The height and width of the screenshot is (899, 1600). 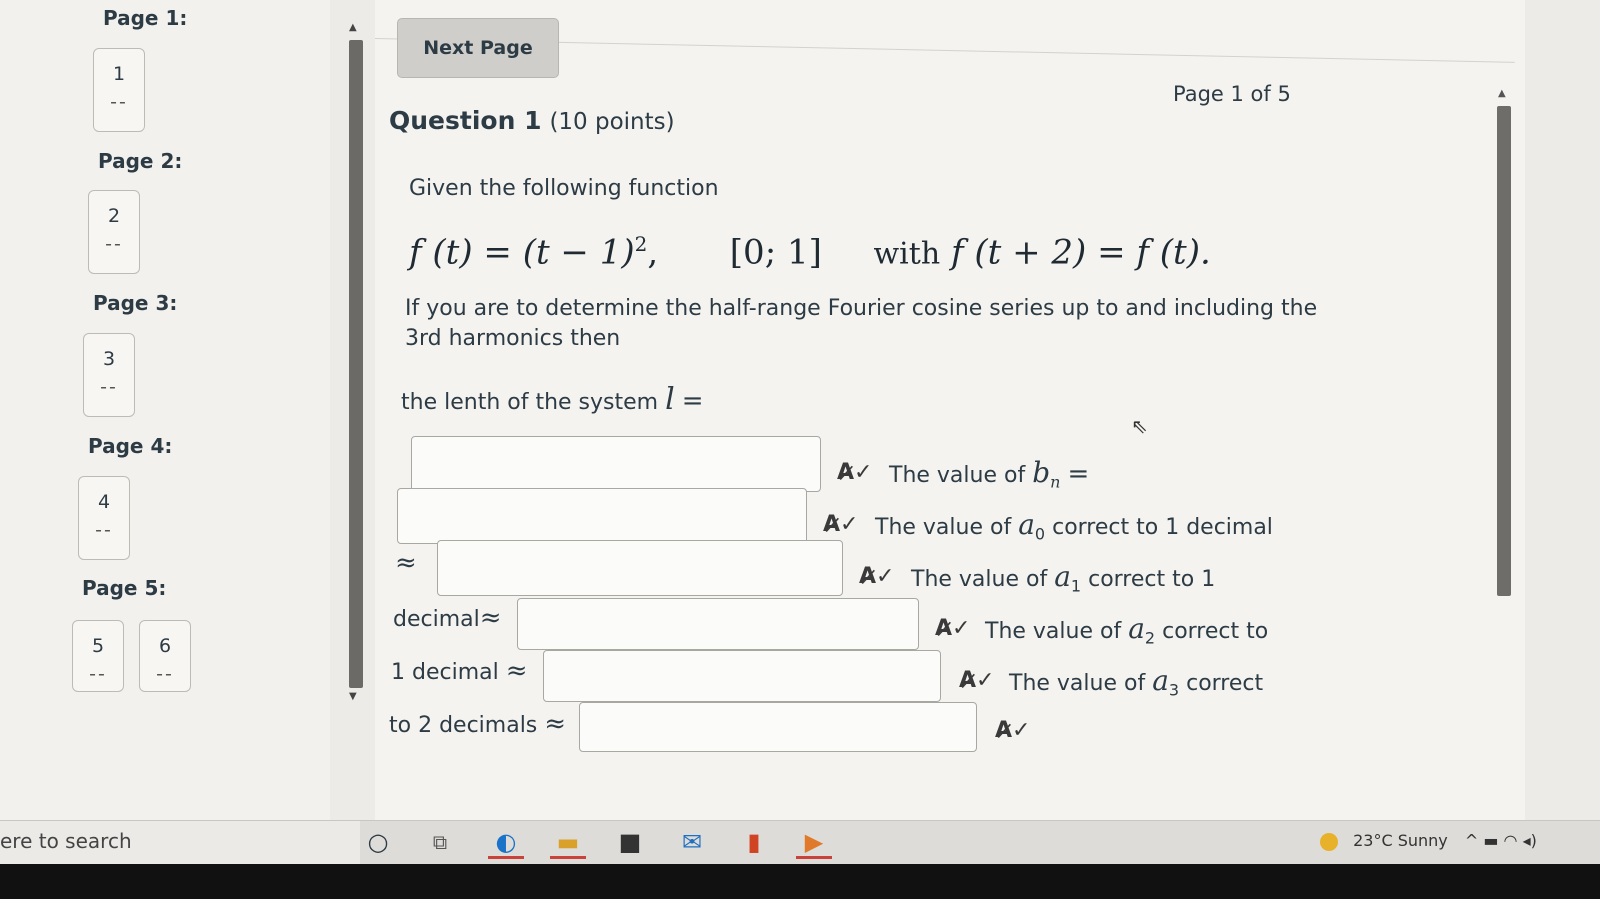 What do you see at coordinates (1055, 482) in the screenshot?
I see `bn-sub: n` at bounding box center [1055, 482].